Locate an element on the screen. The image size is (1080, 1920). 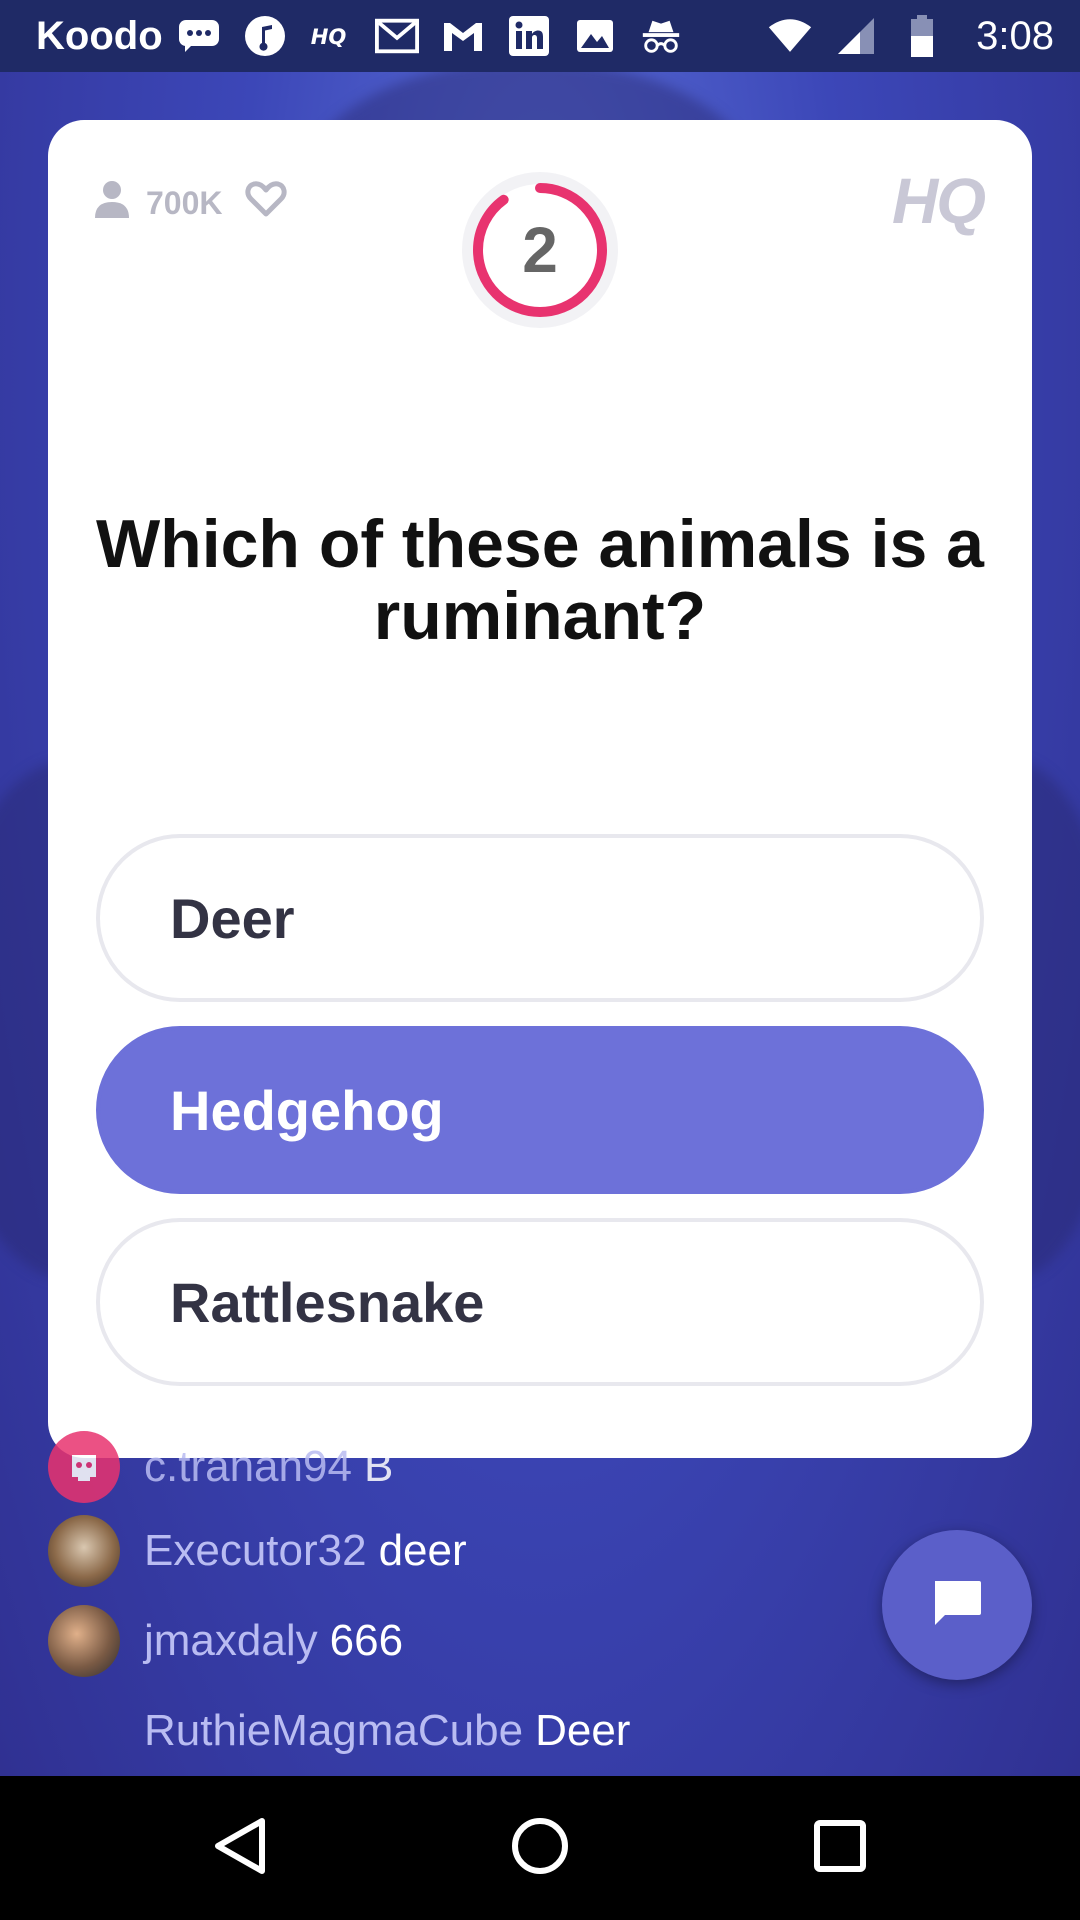
signal-icon is located at coordinates (856, 36).